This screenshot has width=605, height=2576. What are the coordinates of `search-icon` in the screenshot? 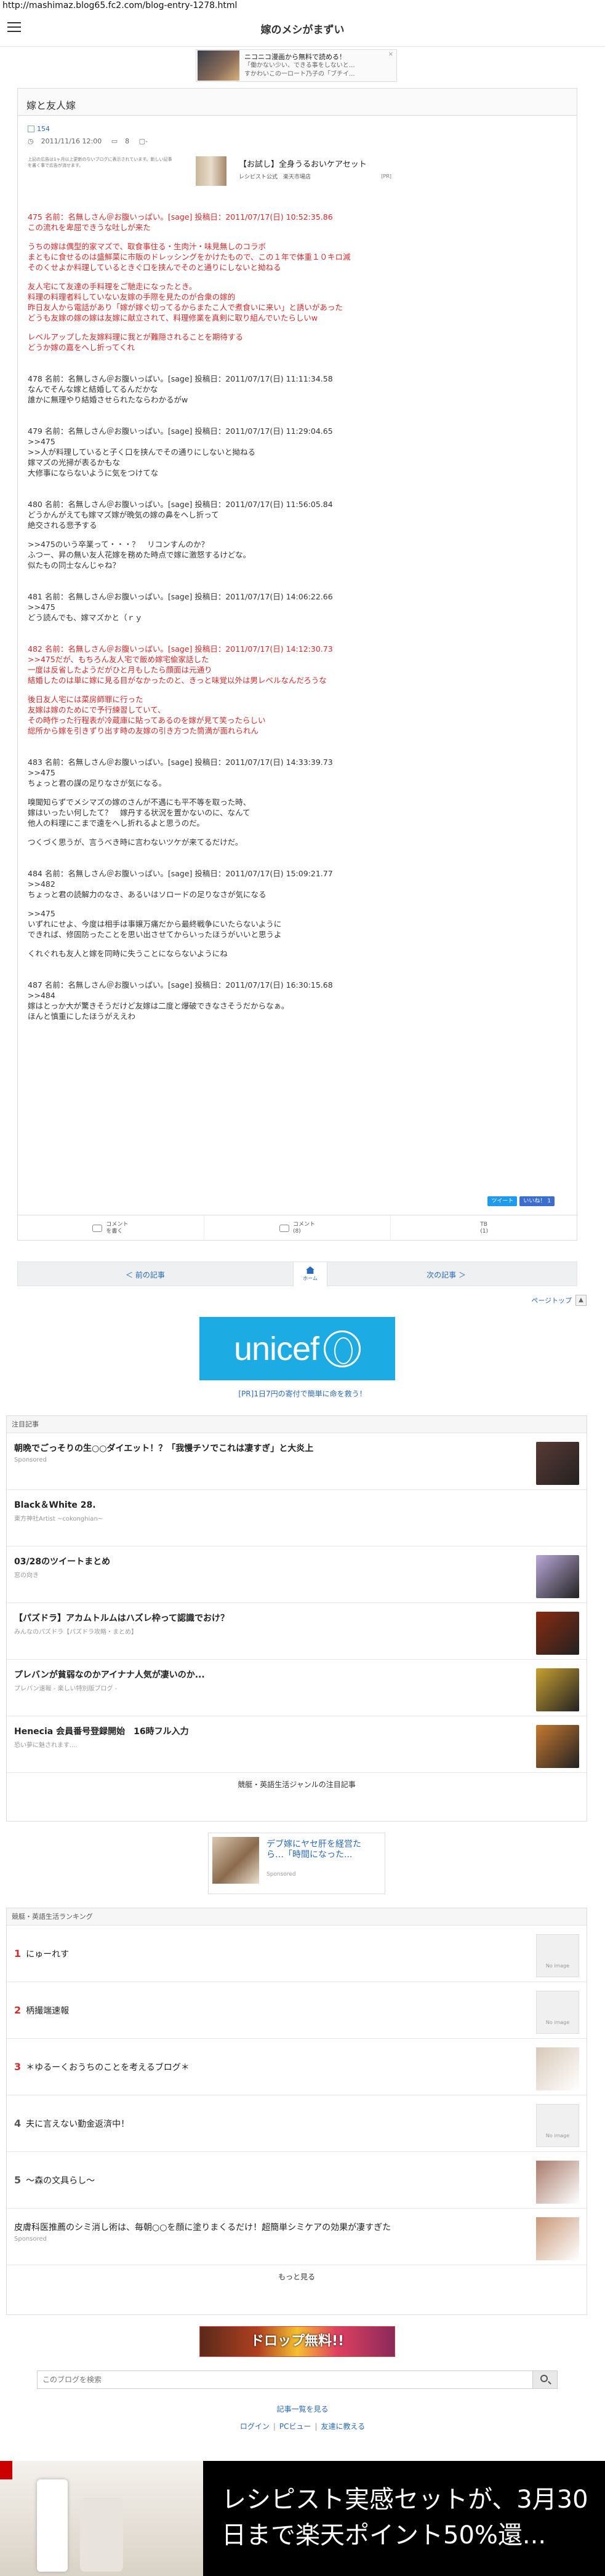 It's located at (544, 2378).